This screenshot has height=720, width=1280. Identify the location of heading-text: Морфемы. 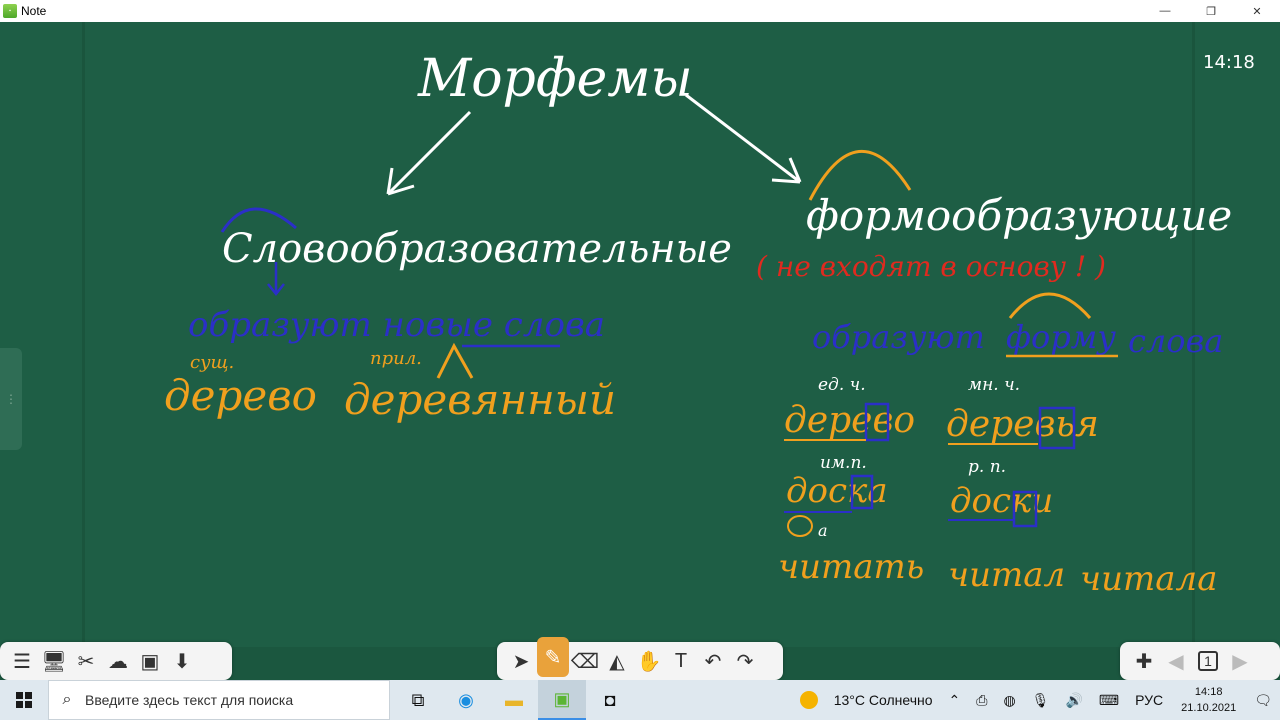
(555, 79).